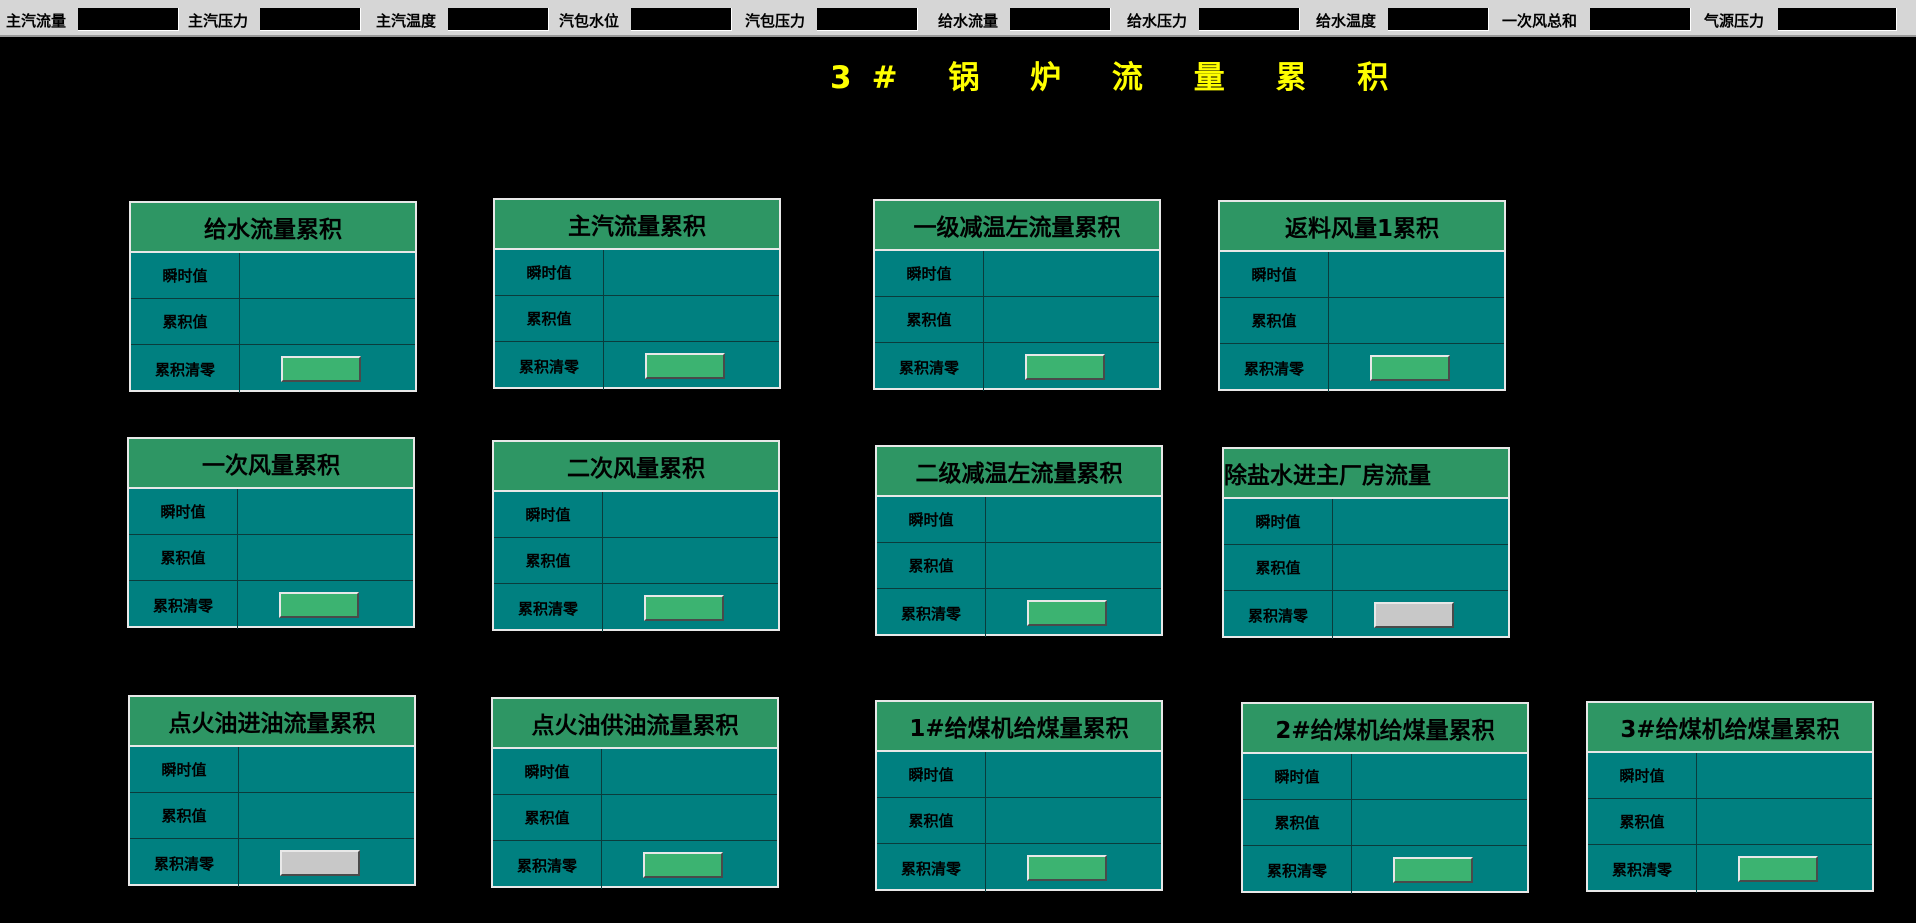 The height and width of the screenshot is (923, 1916). What do you see at coordinates (1019, 472) in the screenshot?
I see `panel-title: 二级减温左流量累积` at bounding box center [1019, 472].